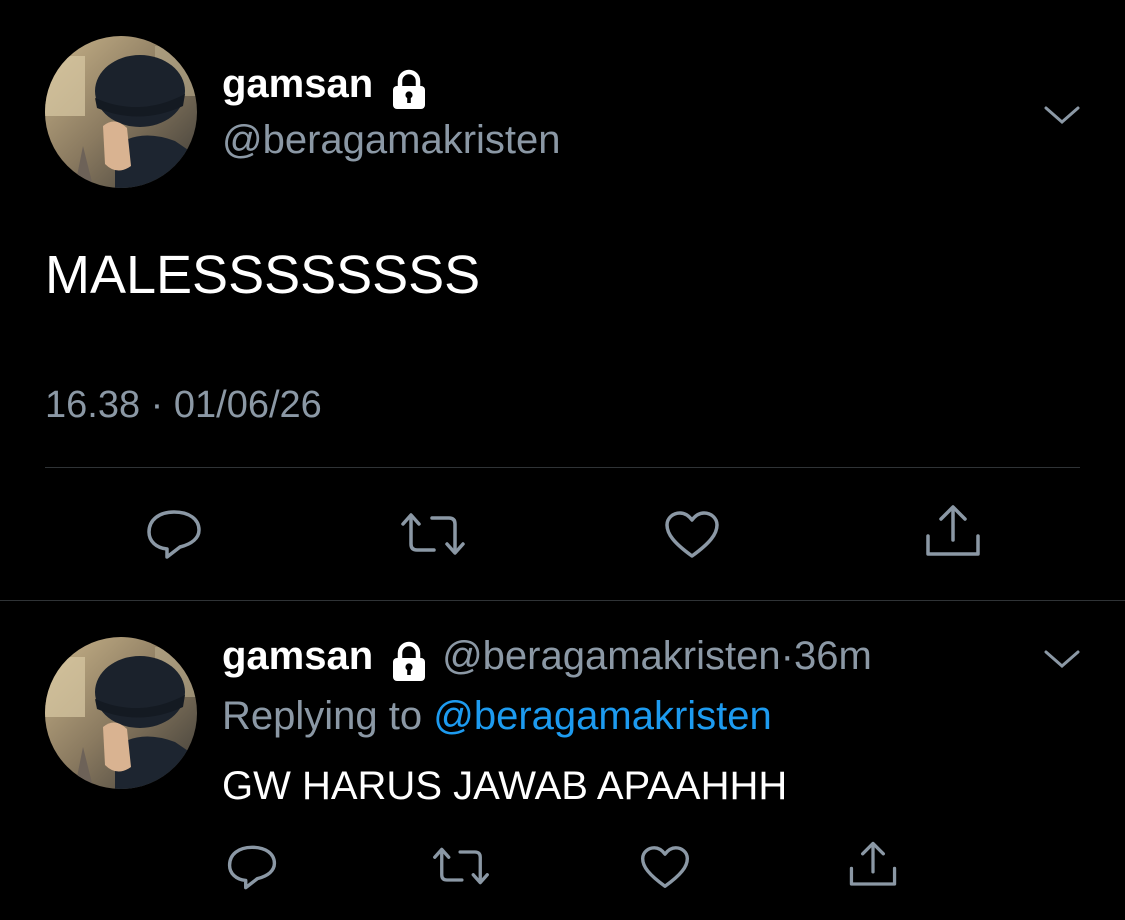 The image size is (1125, 920). I want to click on handle: @beragamakristen, so click(391, 140).